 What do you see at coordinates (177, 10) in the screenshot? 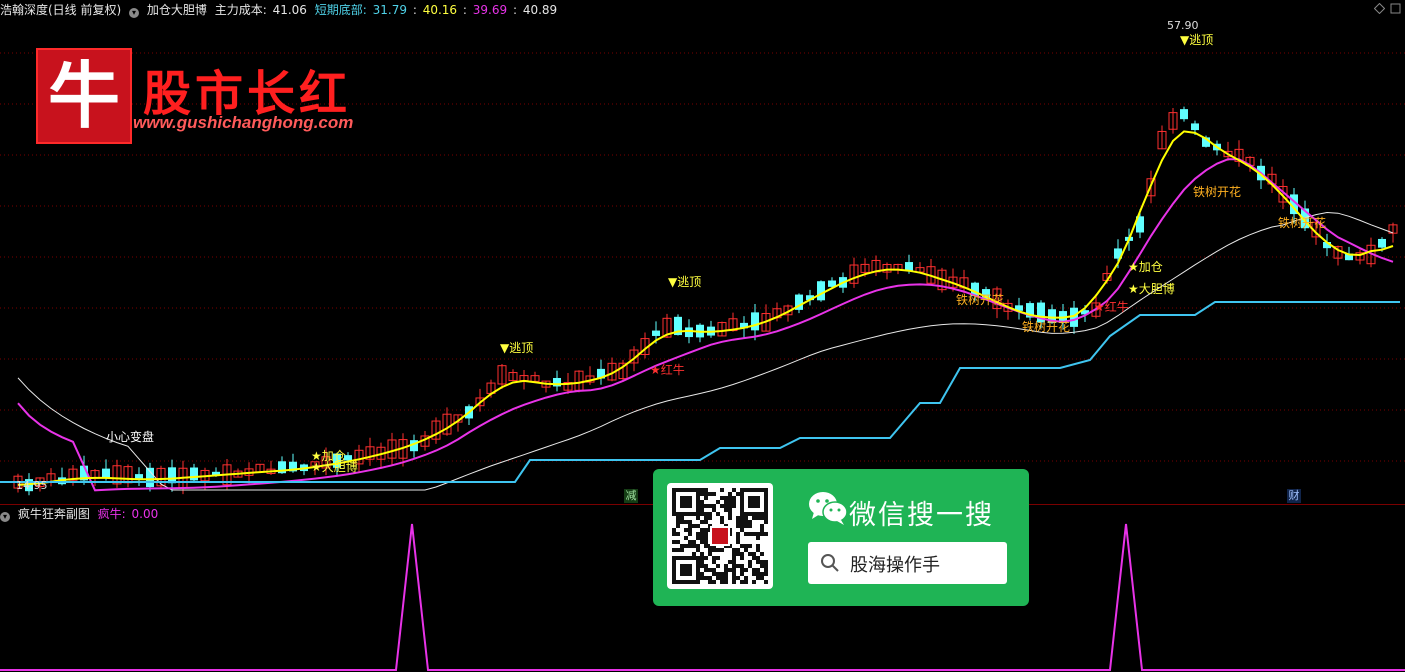
I see `indicator-name: 加仓大胆博` at bounding box center [177, 10].